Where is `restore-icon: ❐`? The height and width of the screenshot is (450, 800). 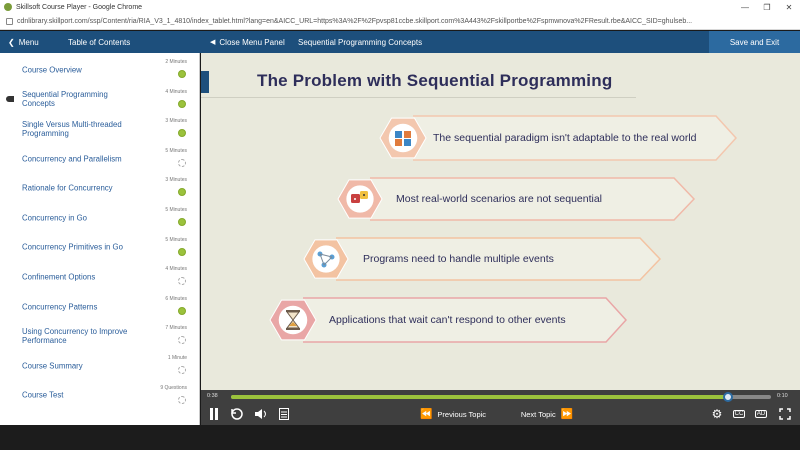
restore-icon: ❐ is located at coordinates (767, 7).